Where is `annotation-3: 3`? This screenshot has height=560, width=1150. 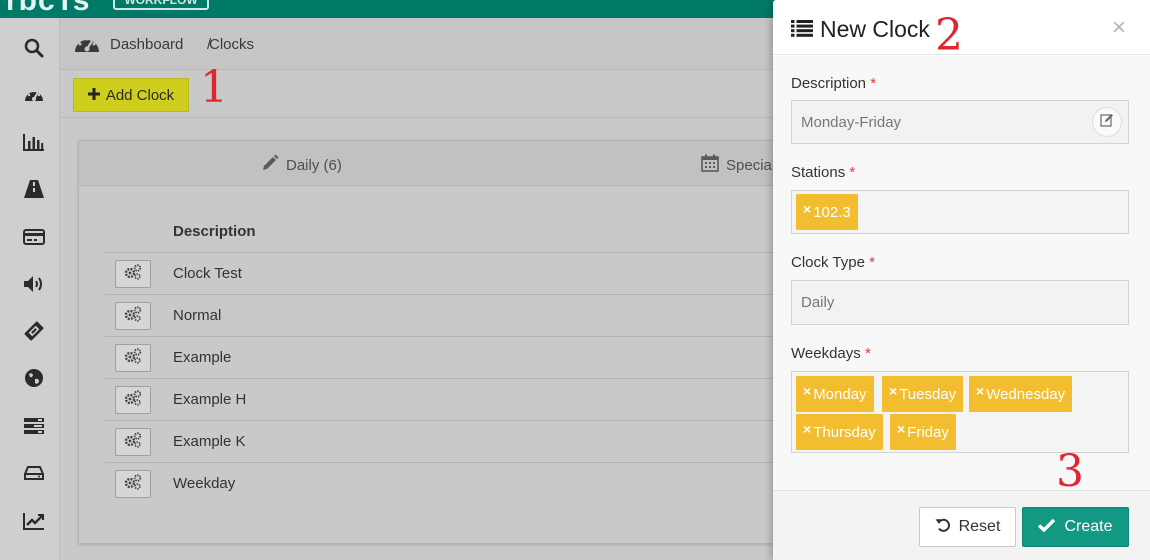
annotation-3: 3 is located at coordinates (1070, 471).